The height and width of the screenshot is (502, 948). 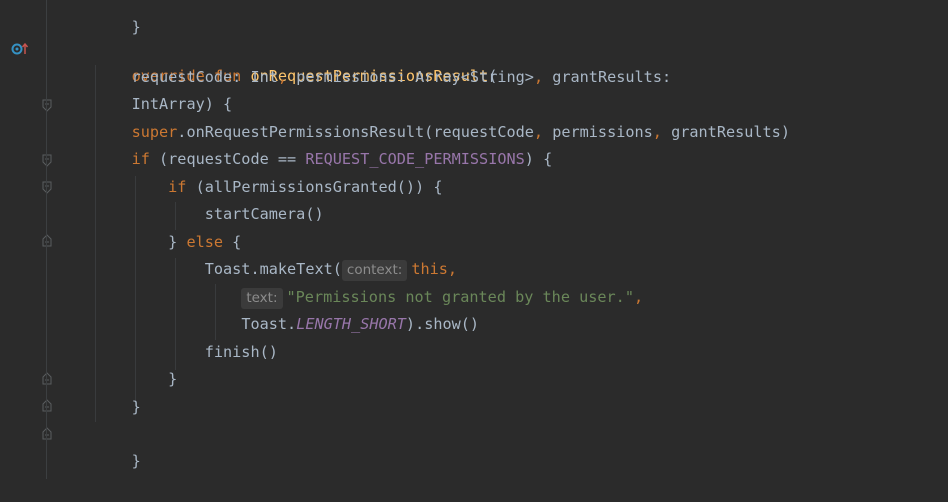 I want to click on code-token: Toast., so click(x=269, y=324).